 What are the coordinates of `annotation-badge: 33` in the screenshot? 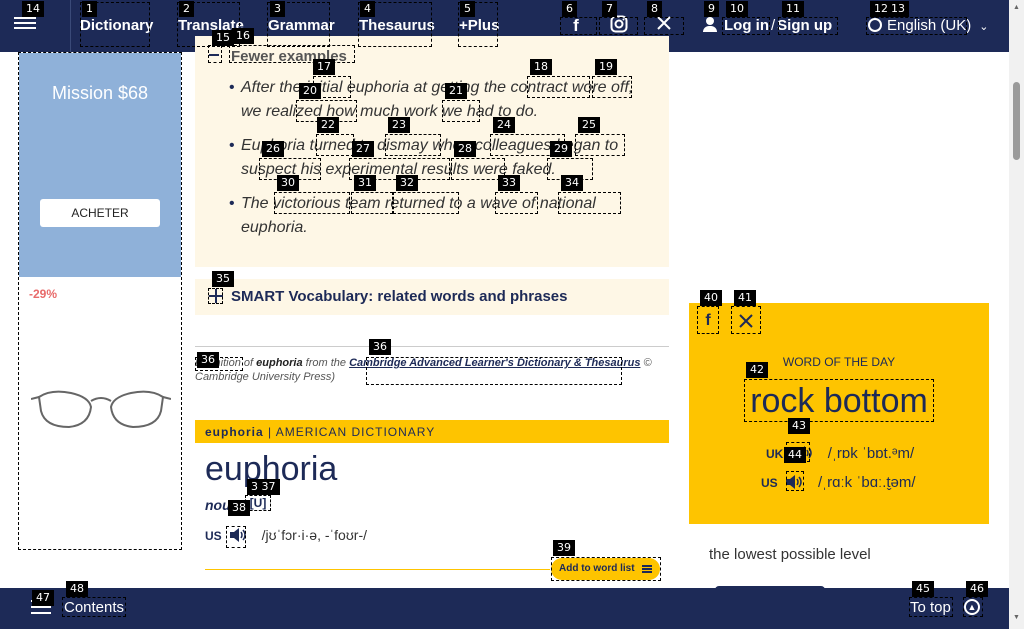 It's located at (509, 183).